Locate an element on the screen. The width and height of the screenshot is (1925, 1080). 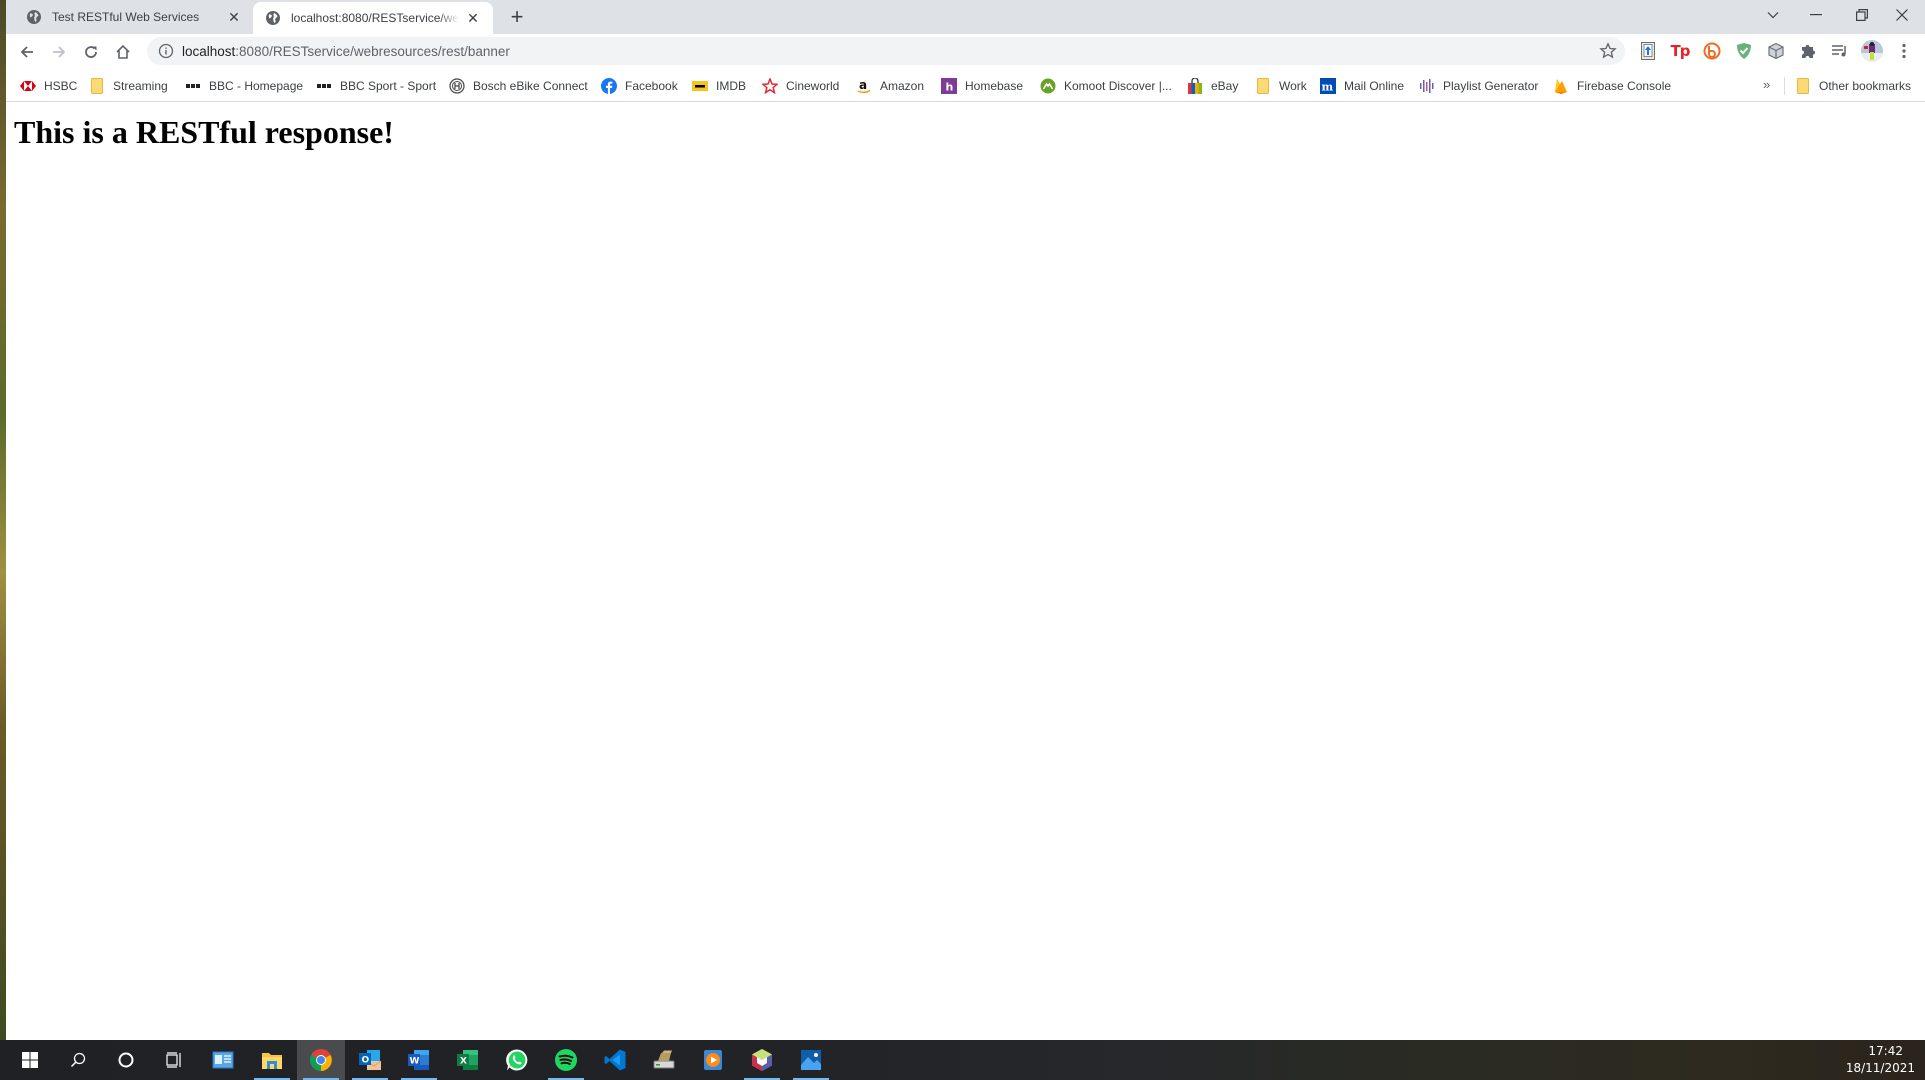
bookmark-label: Facebook is located at coordinates (651, 86).